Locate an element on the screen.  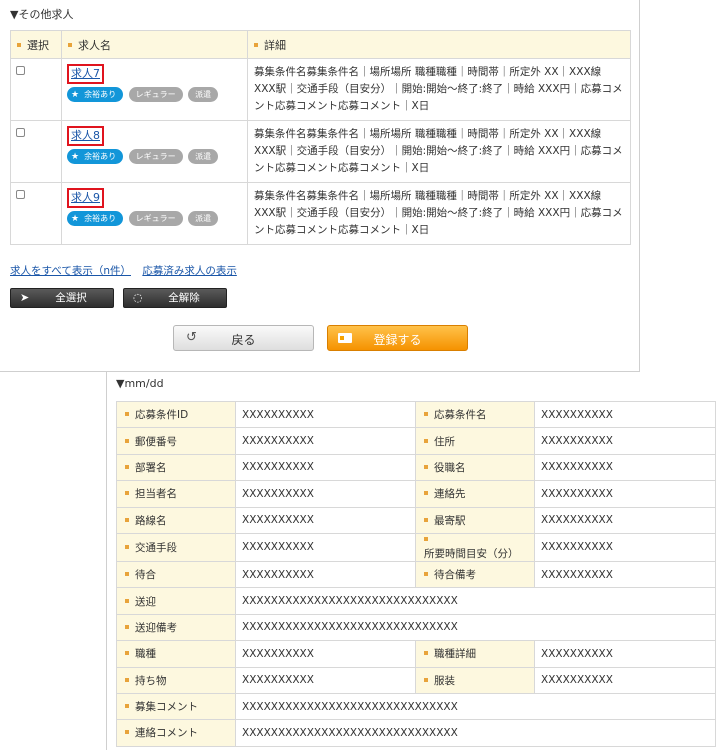
table-row: 路線名 XXXXXXXXXX 最寄駅 XXXXXXXXXX is located at coordinates (416, 520).